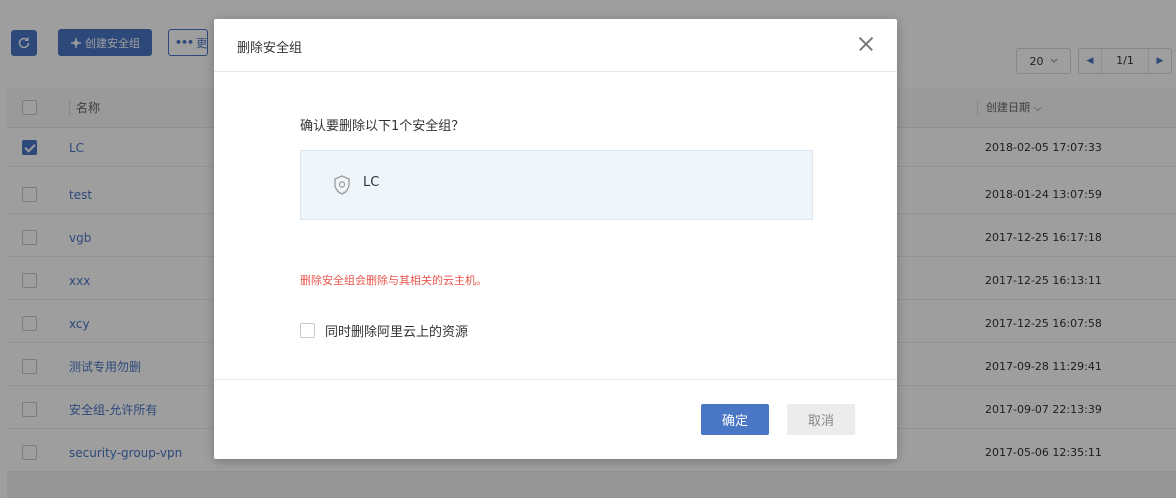  I want to click on confirm-question: 确认要删除以下1个安全组？, so click(382, 126).